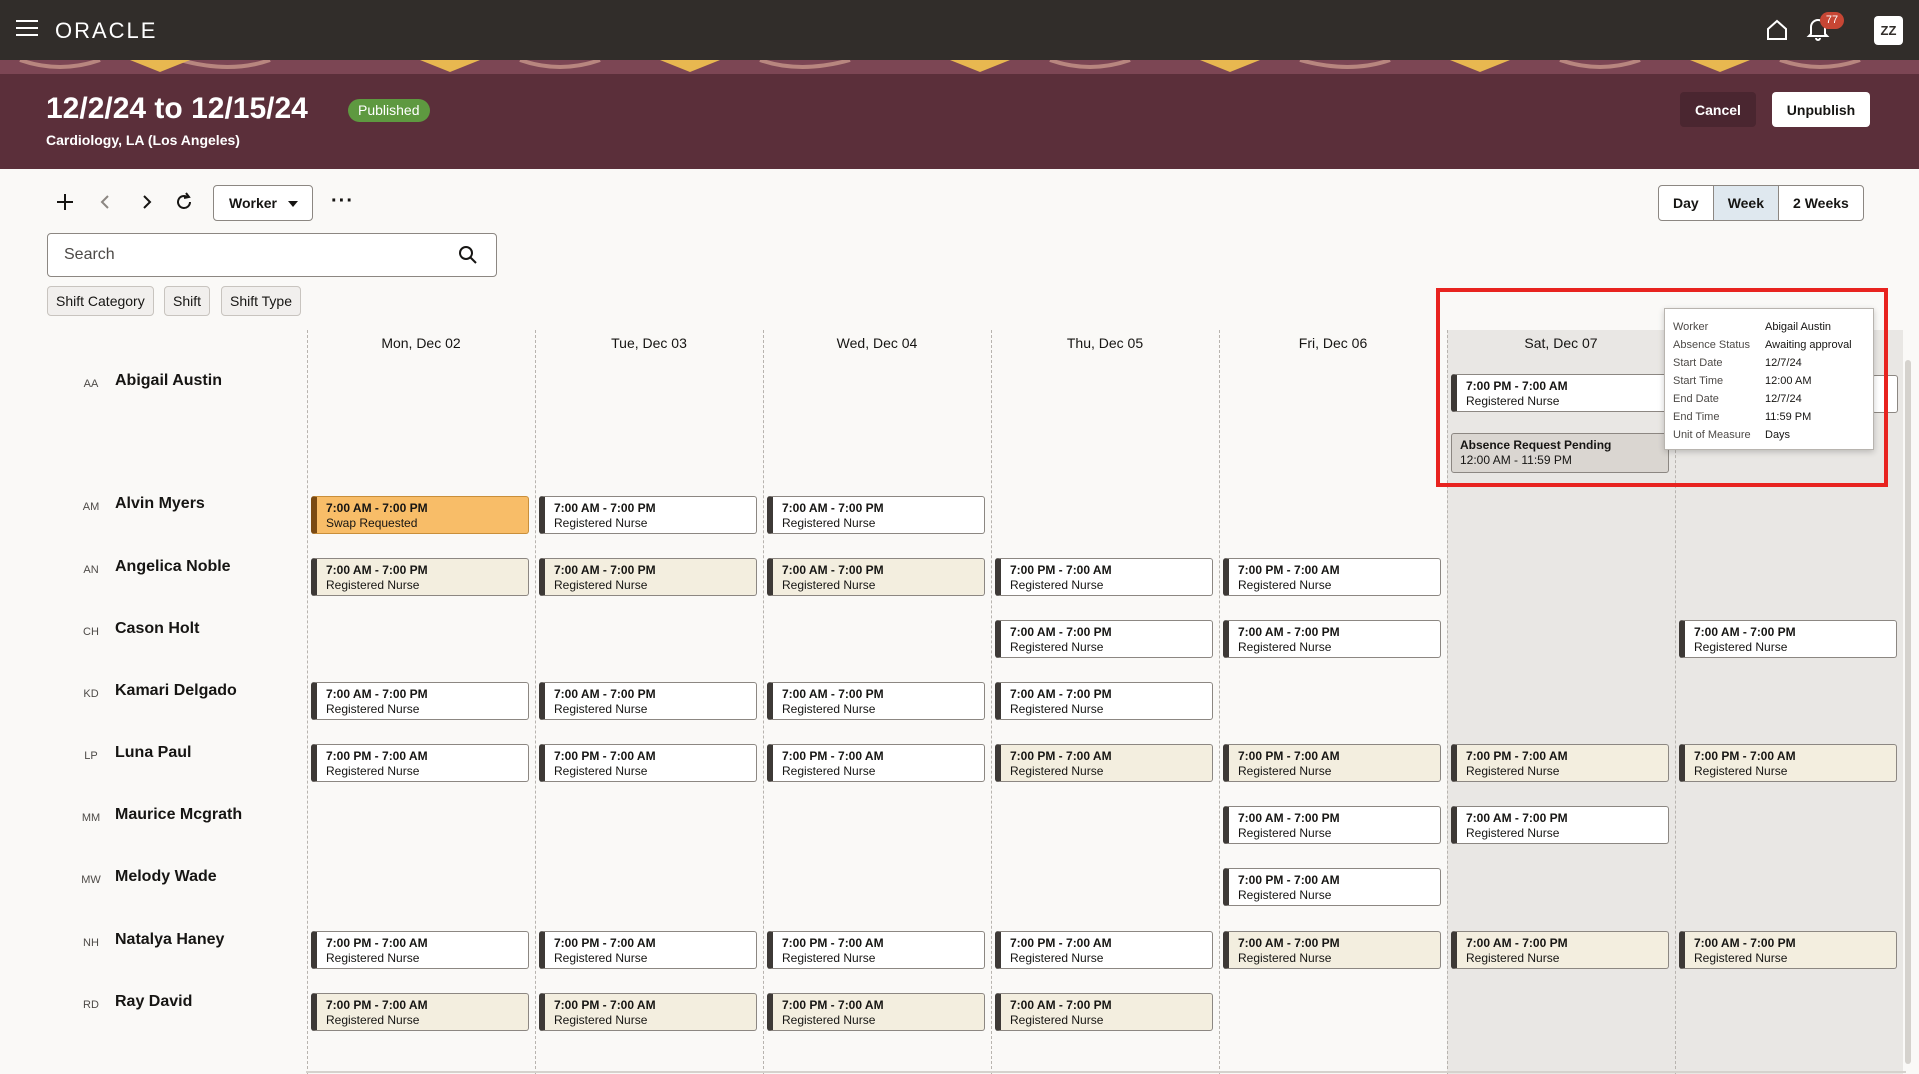  What do you see at coordinates (91, 570) in the screenshot?
I see `worker-avatar: AN` at bounding box center [91, 570].